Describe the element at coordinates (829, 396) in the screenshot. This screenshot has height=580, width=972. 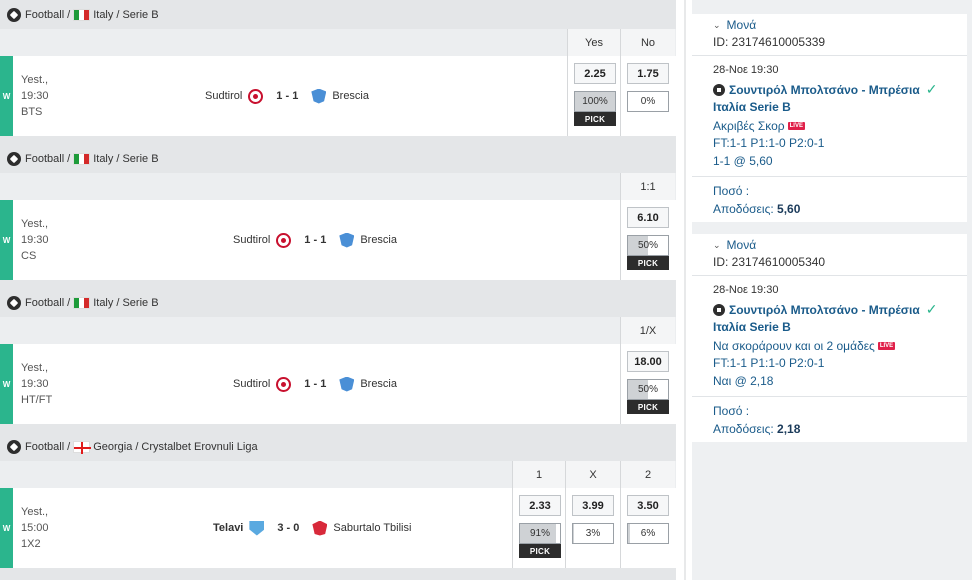
I see `divider` at that location.